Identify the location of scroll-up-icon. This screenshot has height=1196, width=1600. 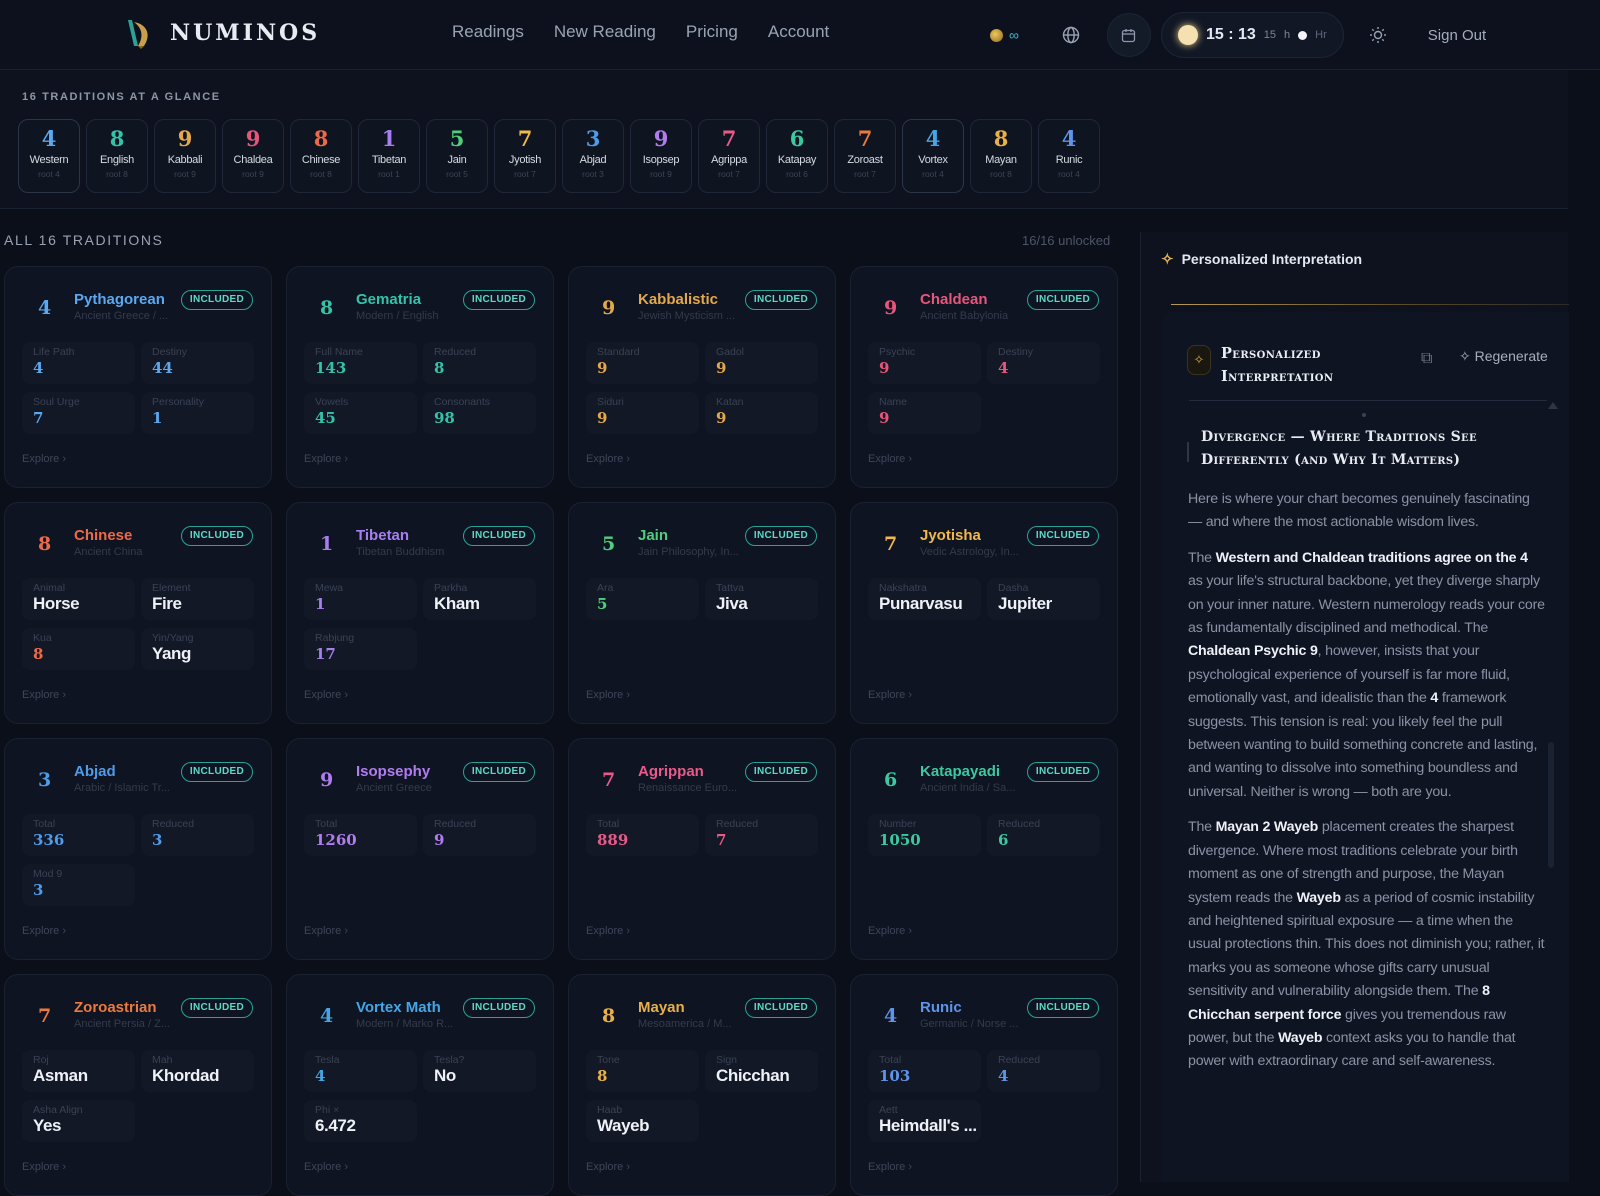
(1553, 405).